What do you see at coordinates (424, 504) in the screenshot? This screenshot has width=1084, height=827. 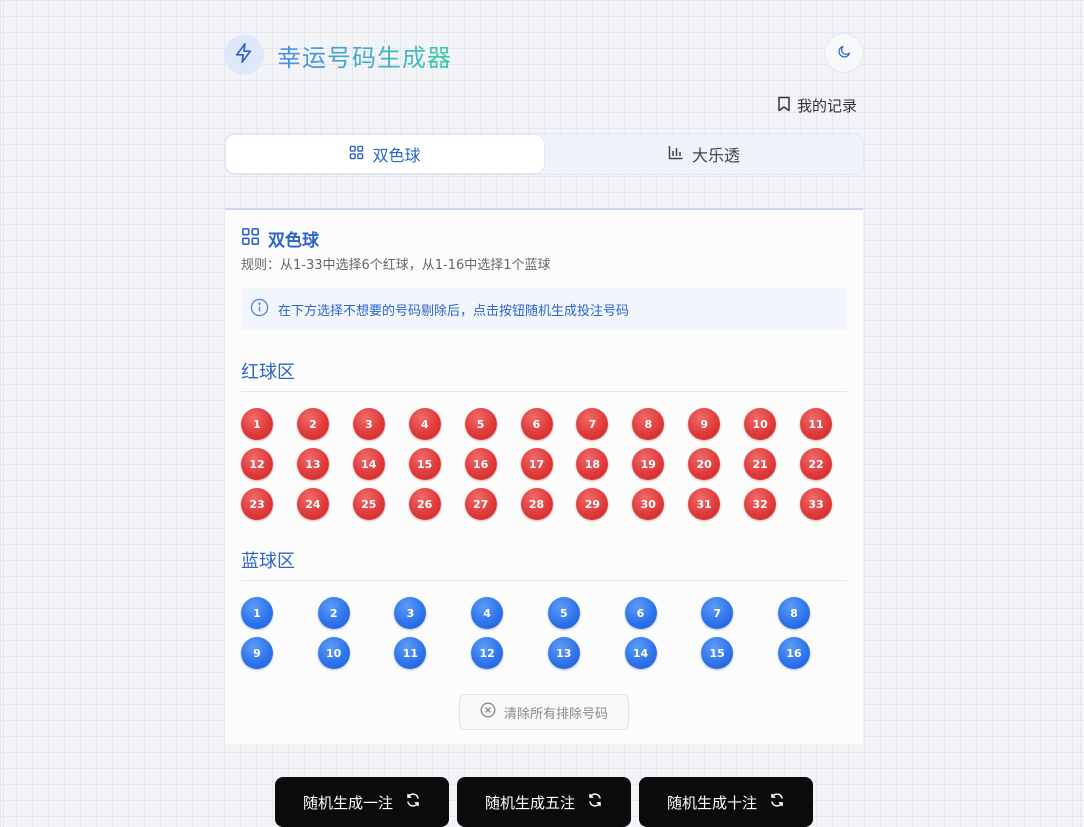 I see `red-ball: 26` at bounding box center [424, 504].